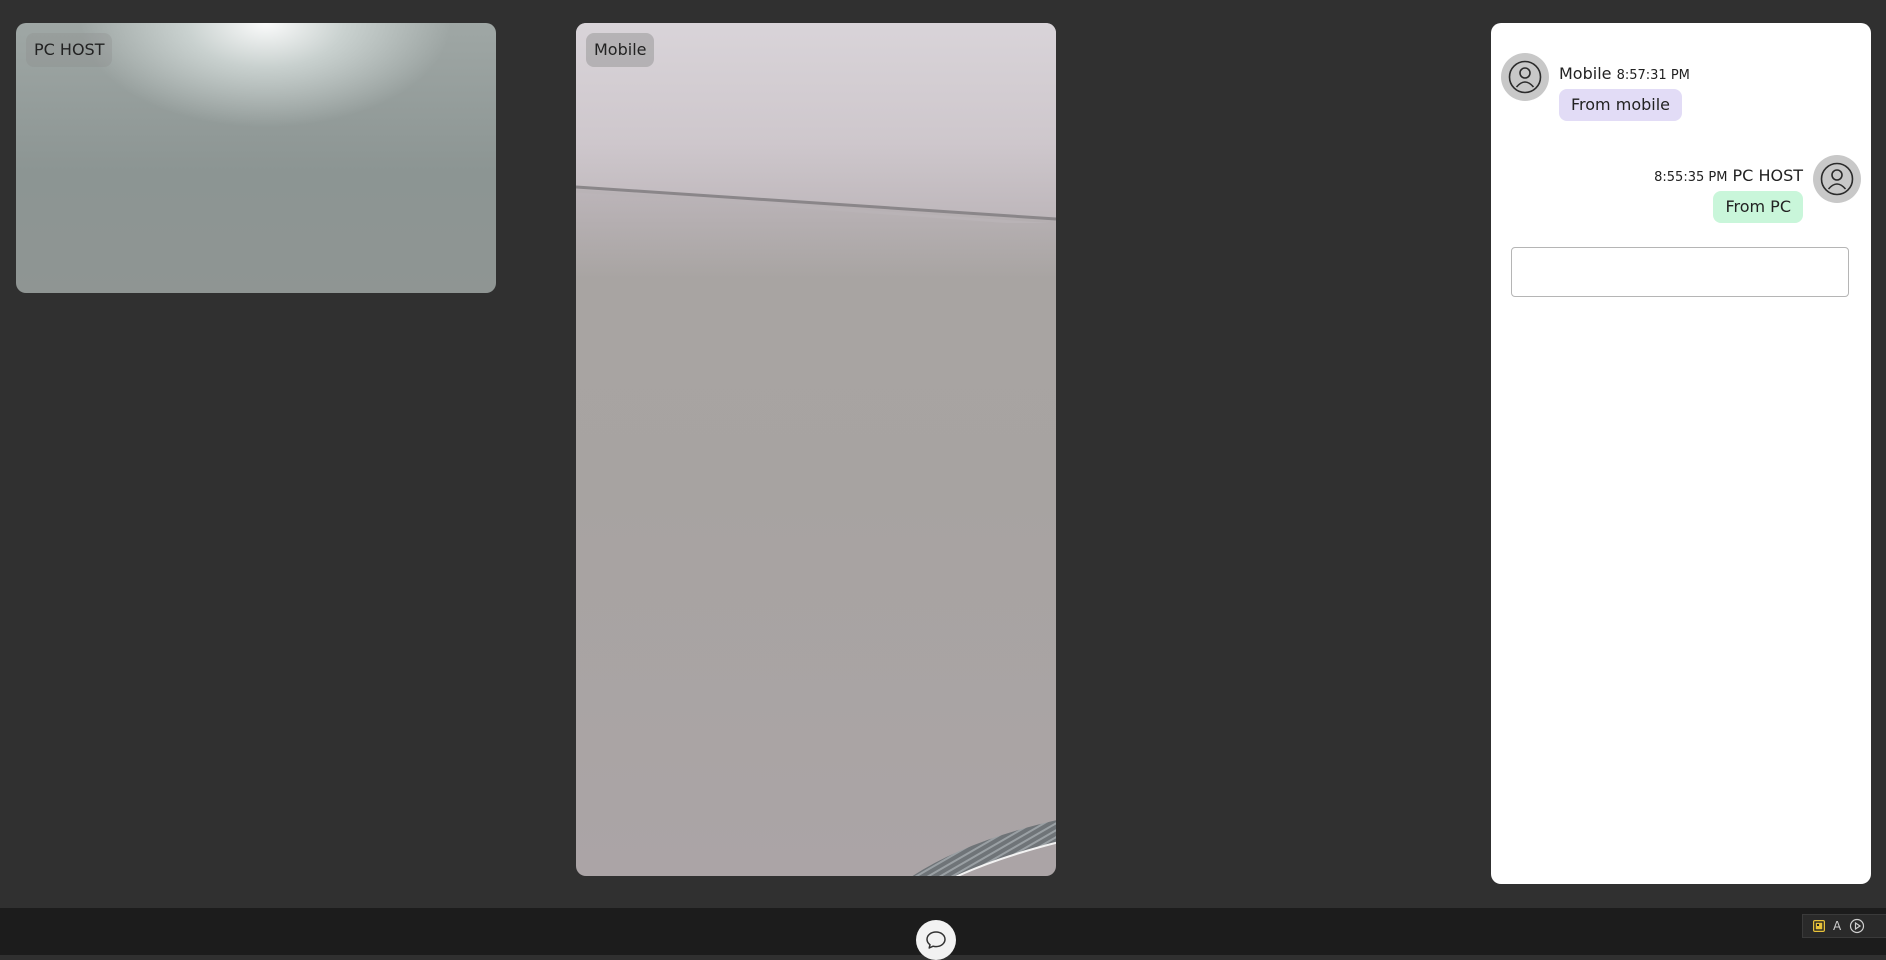  Describe the element at coordinates (1758, 207) in the screenshot. I see `message-bubble: From PC` at that location.